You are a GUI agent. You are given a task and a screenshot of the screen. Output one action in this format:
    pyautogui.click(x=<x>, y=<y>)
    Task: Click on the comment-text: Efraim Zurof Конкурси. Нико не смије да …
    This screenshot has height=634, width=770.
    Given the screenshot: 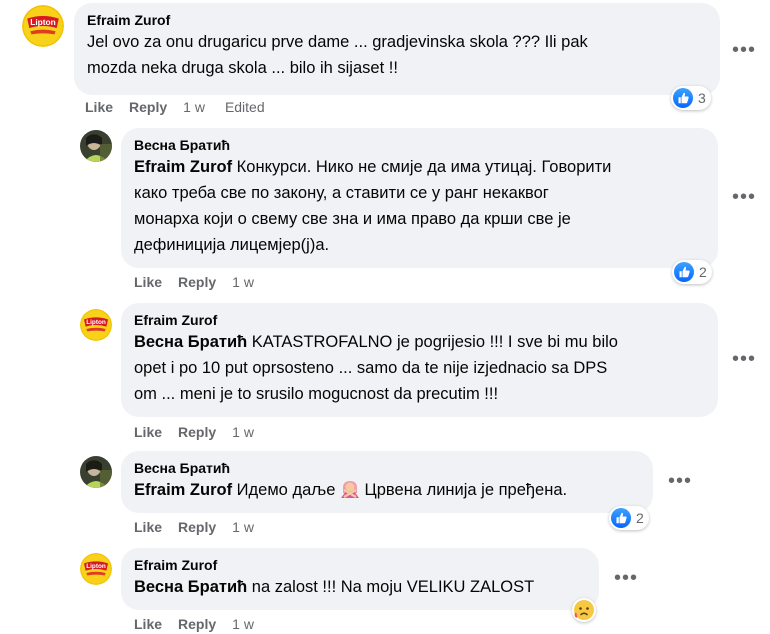 What is the action you would take?
    pyautogui.click(x=373, y=167)
    